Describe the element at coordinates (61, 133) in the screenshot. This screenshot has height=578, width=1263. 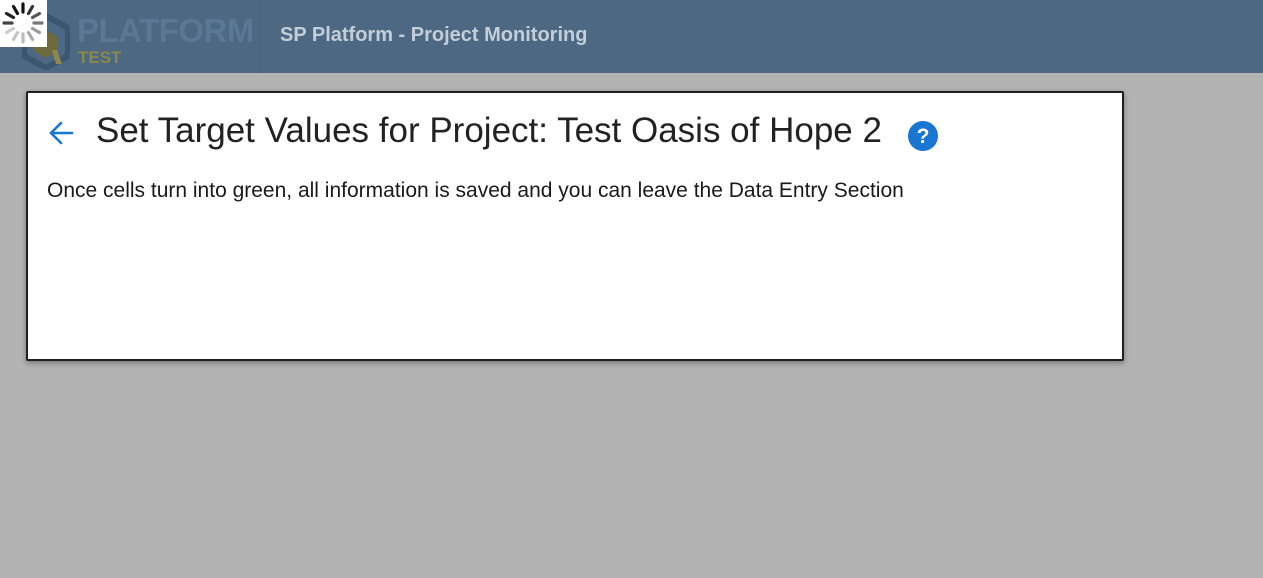
I see `arrow-left-icon` at that location.